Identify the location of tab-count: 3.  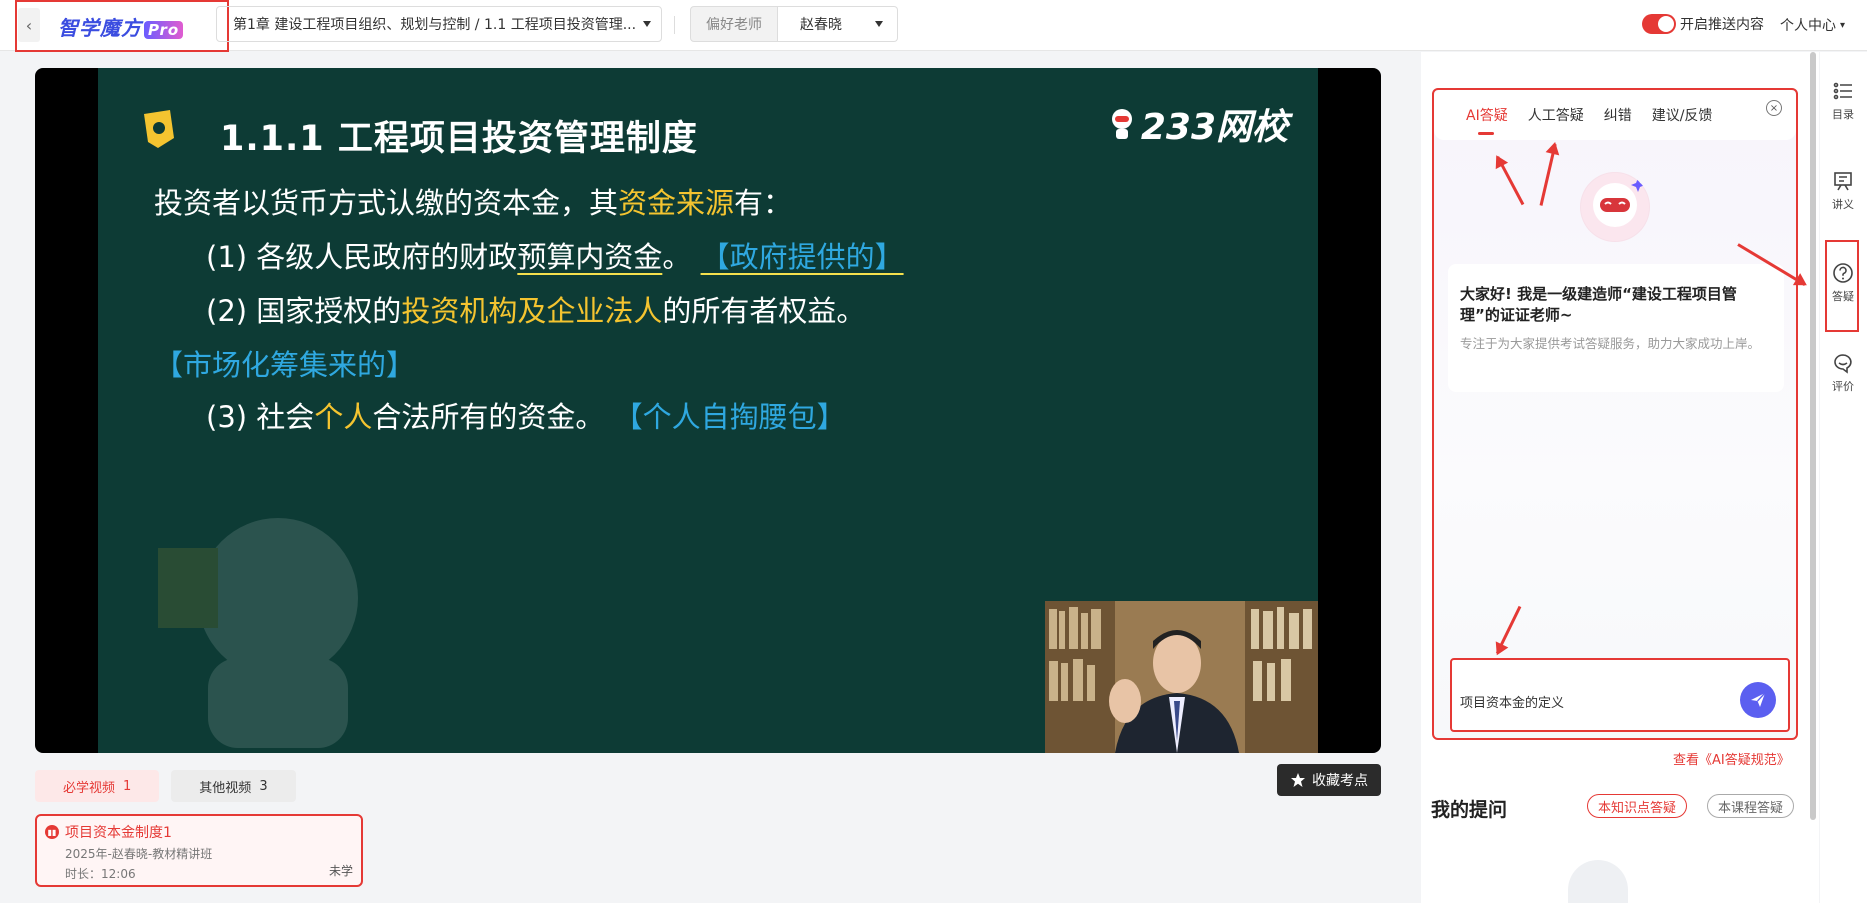
(263, 786).